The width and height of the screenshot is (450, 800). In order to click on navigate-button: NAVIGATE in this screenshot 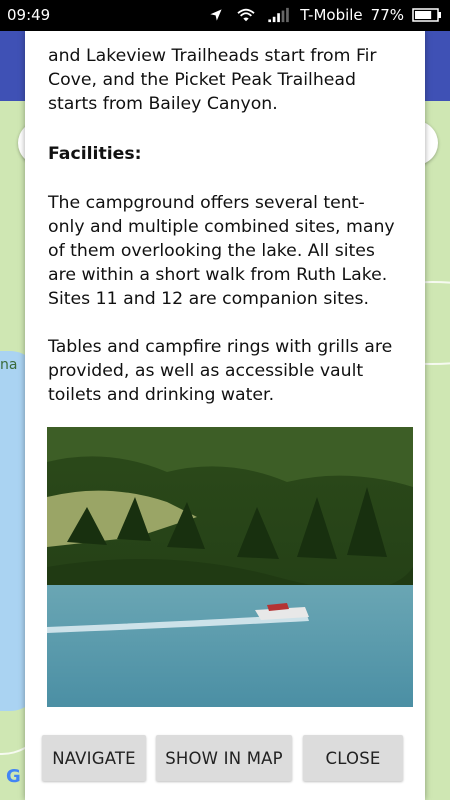, I will do `click(94, 758)`.